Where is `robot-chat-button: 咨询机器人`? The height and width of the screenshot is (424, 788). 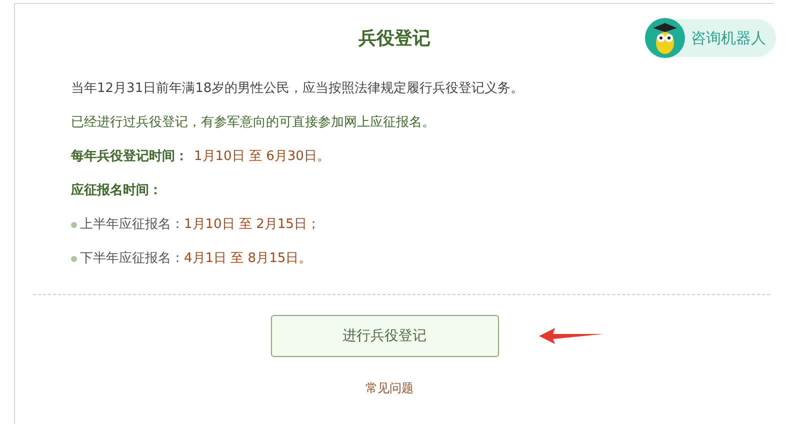
robot-chat-button: 咨询机器人 is located at coordinates (710, 38).